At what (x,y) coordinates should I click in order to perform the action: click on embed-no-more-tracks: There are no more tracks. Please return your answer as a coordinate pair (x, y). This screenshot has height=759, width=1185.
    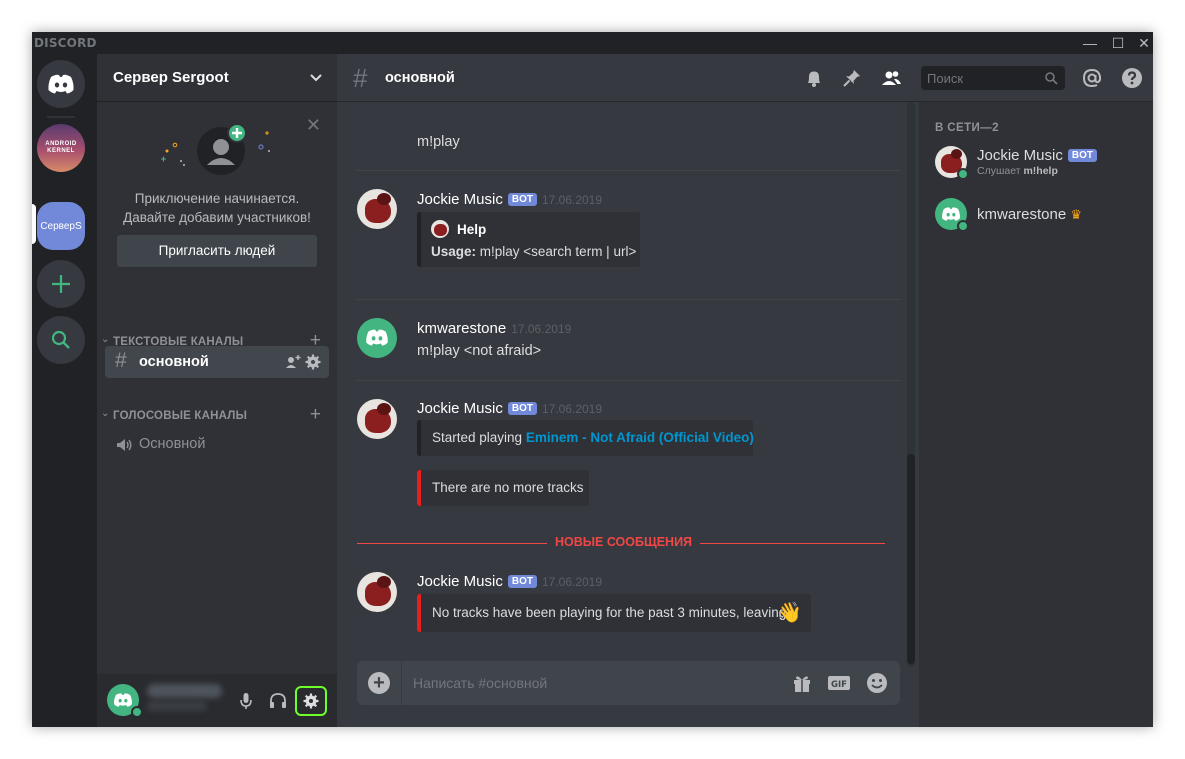
    Looking at the image, I should click on (503, 488).